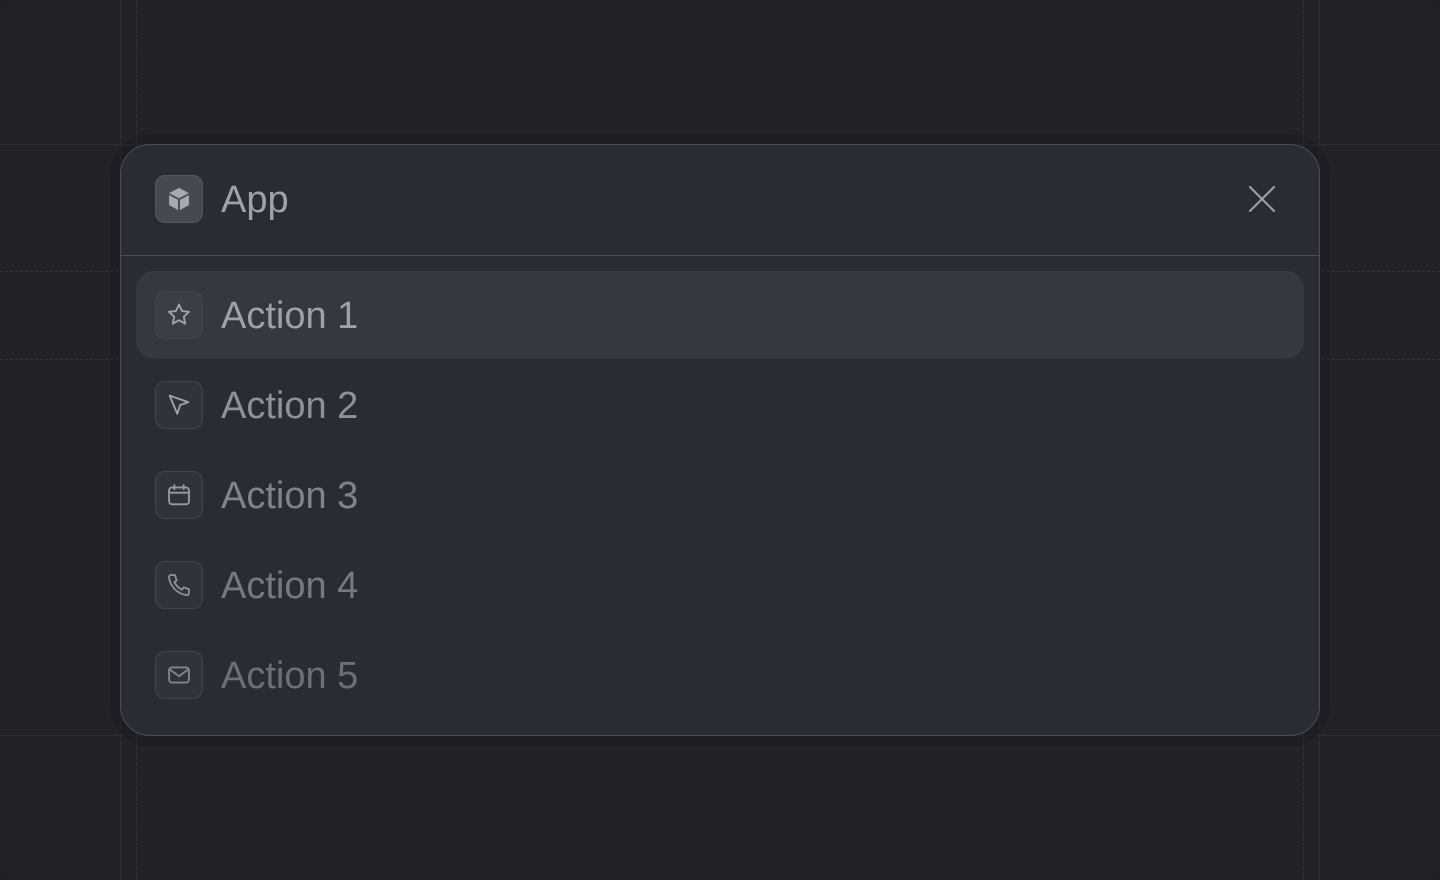 The width and height of the screenshot is (1440, 880). What do you see at coordinates (720, 200) in the screenshot?
I see `panel-header: App` at bounding box center [720, 200].